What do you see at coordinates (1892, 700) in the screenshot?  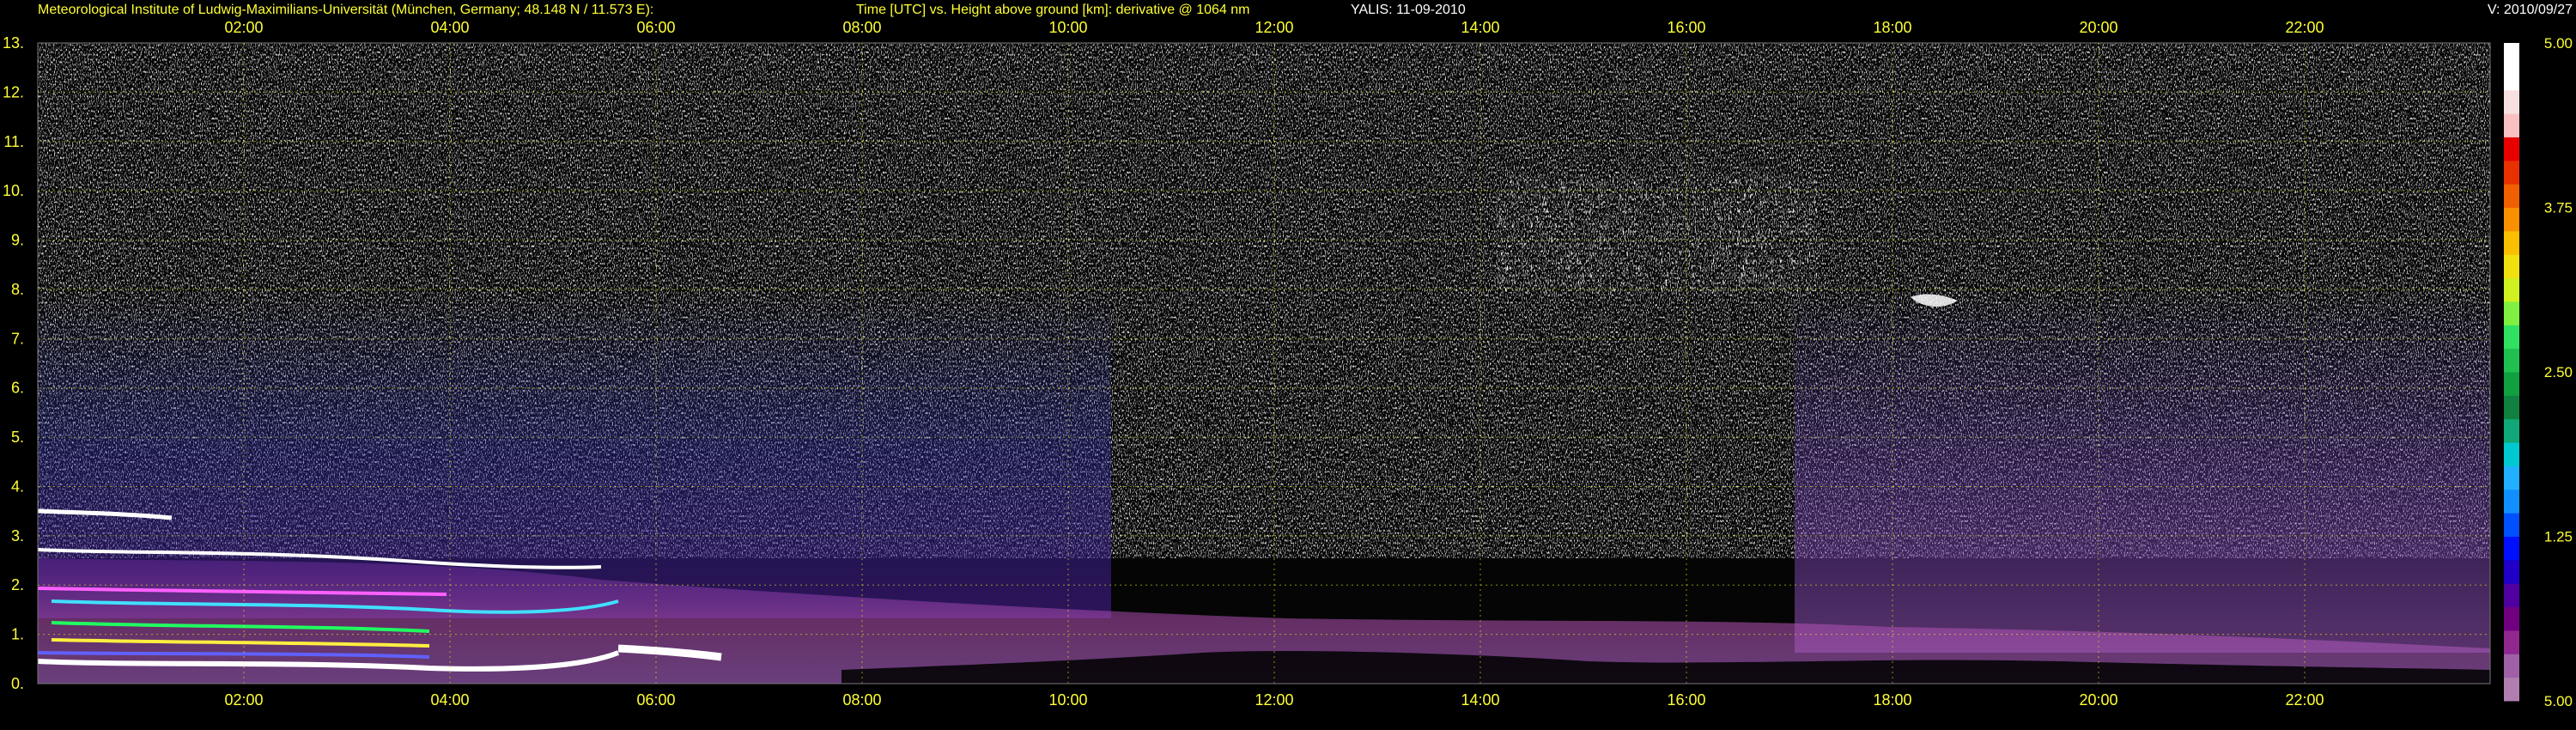 I see `x-tick-label-bottom: 18:00` at bounding box center [1892, 700].